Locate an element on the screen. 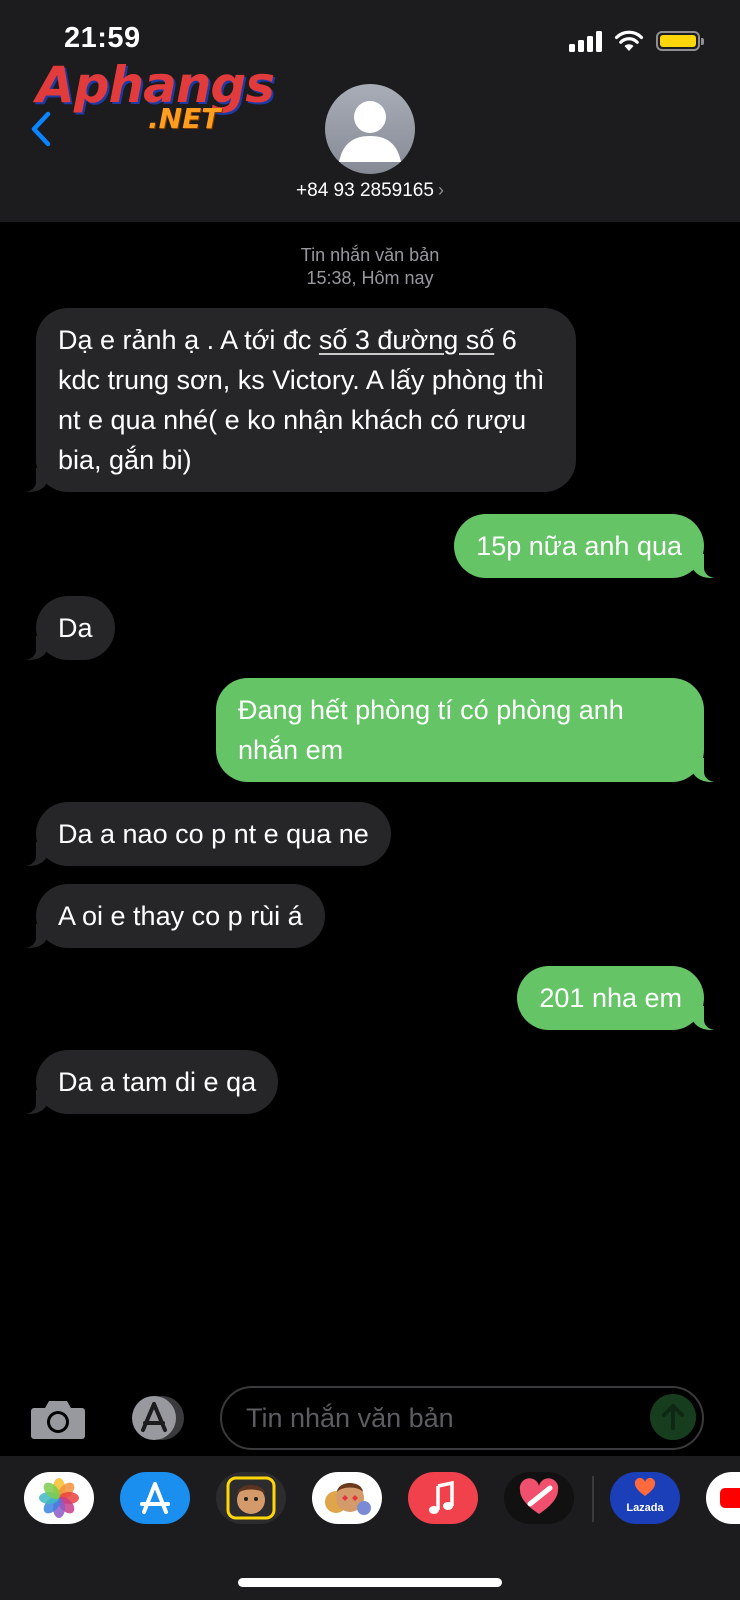 The width and height of the screenshot is (740, 1600). status-time: 21:59 is located at coordinates (102, 38).